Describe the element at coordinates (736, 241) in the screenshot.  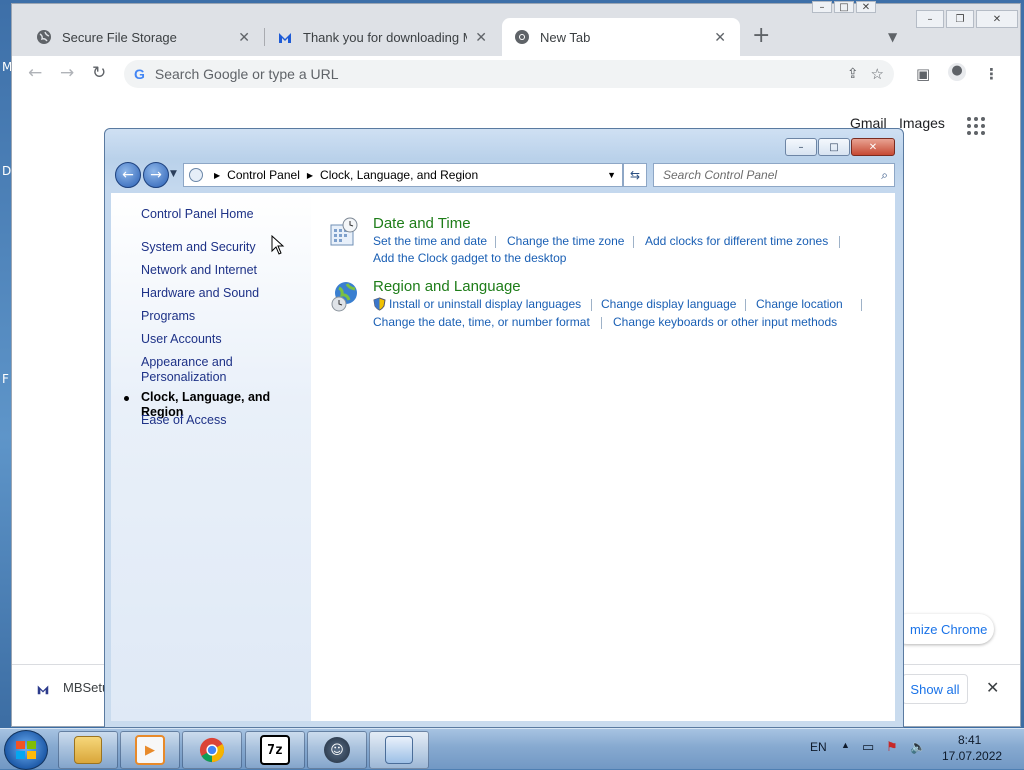
I see `link-add-clocks: Add clocks for different time zones` at that location.